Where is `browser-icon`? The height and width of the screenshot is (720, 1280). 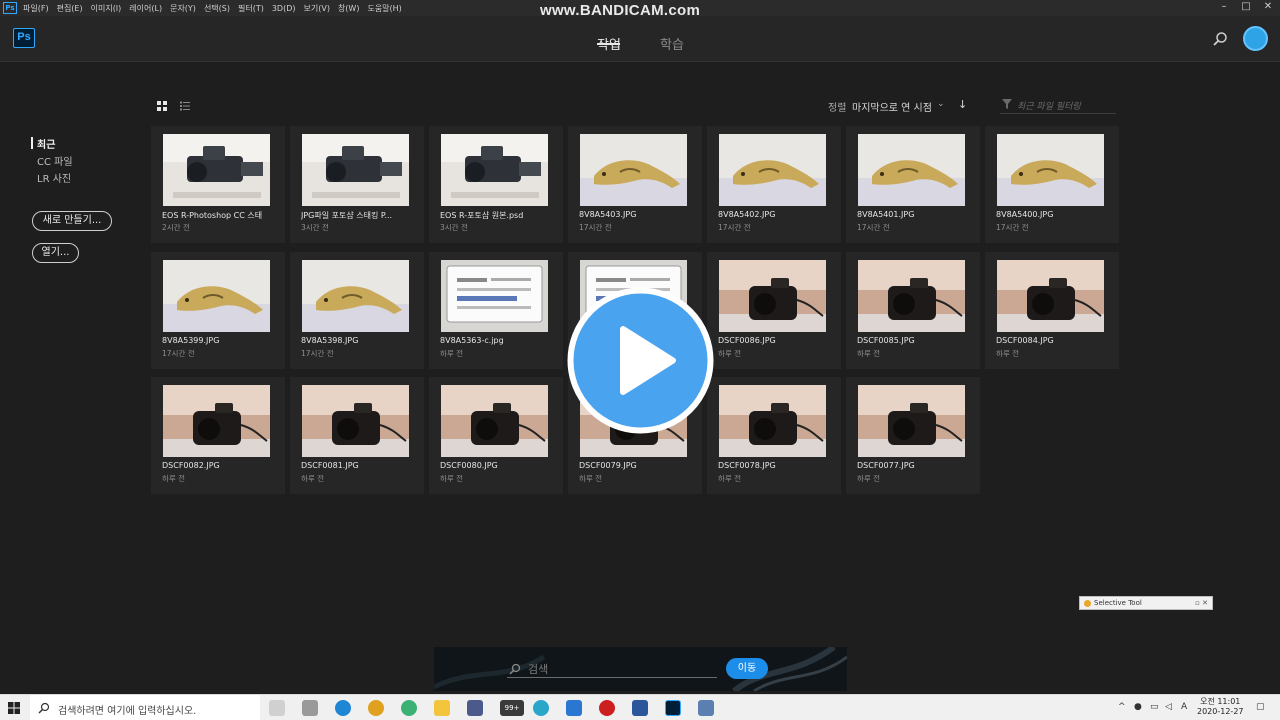 browser-icon is located at coordinates (409, 708).